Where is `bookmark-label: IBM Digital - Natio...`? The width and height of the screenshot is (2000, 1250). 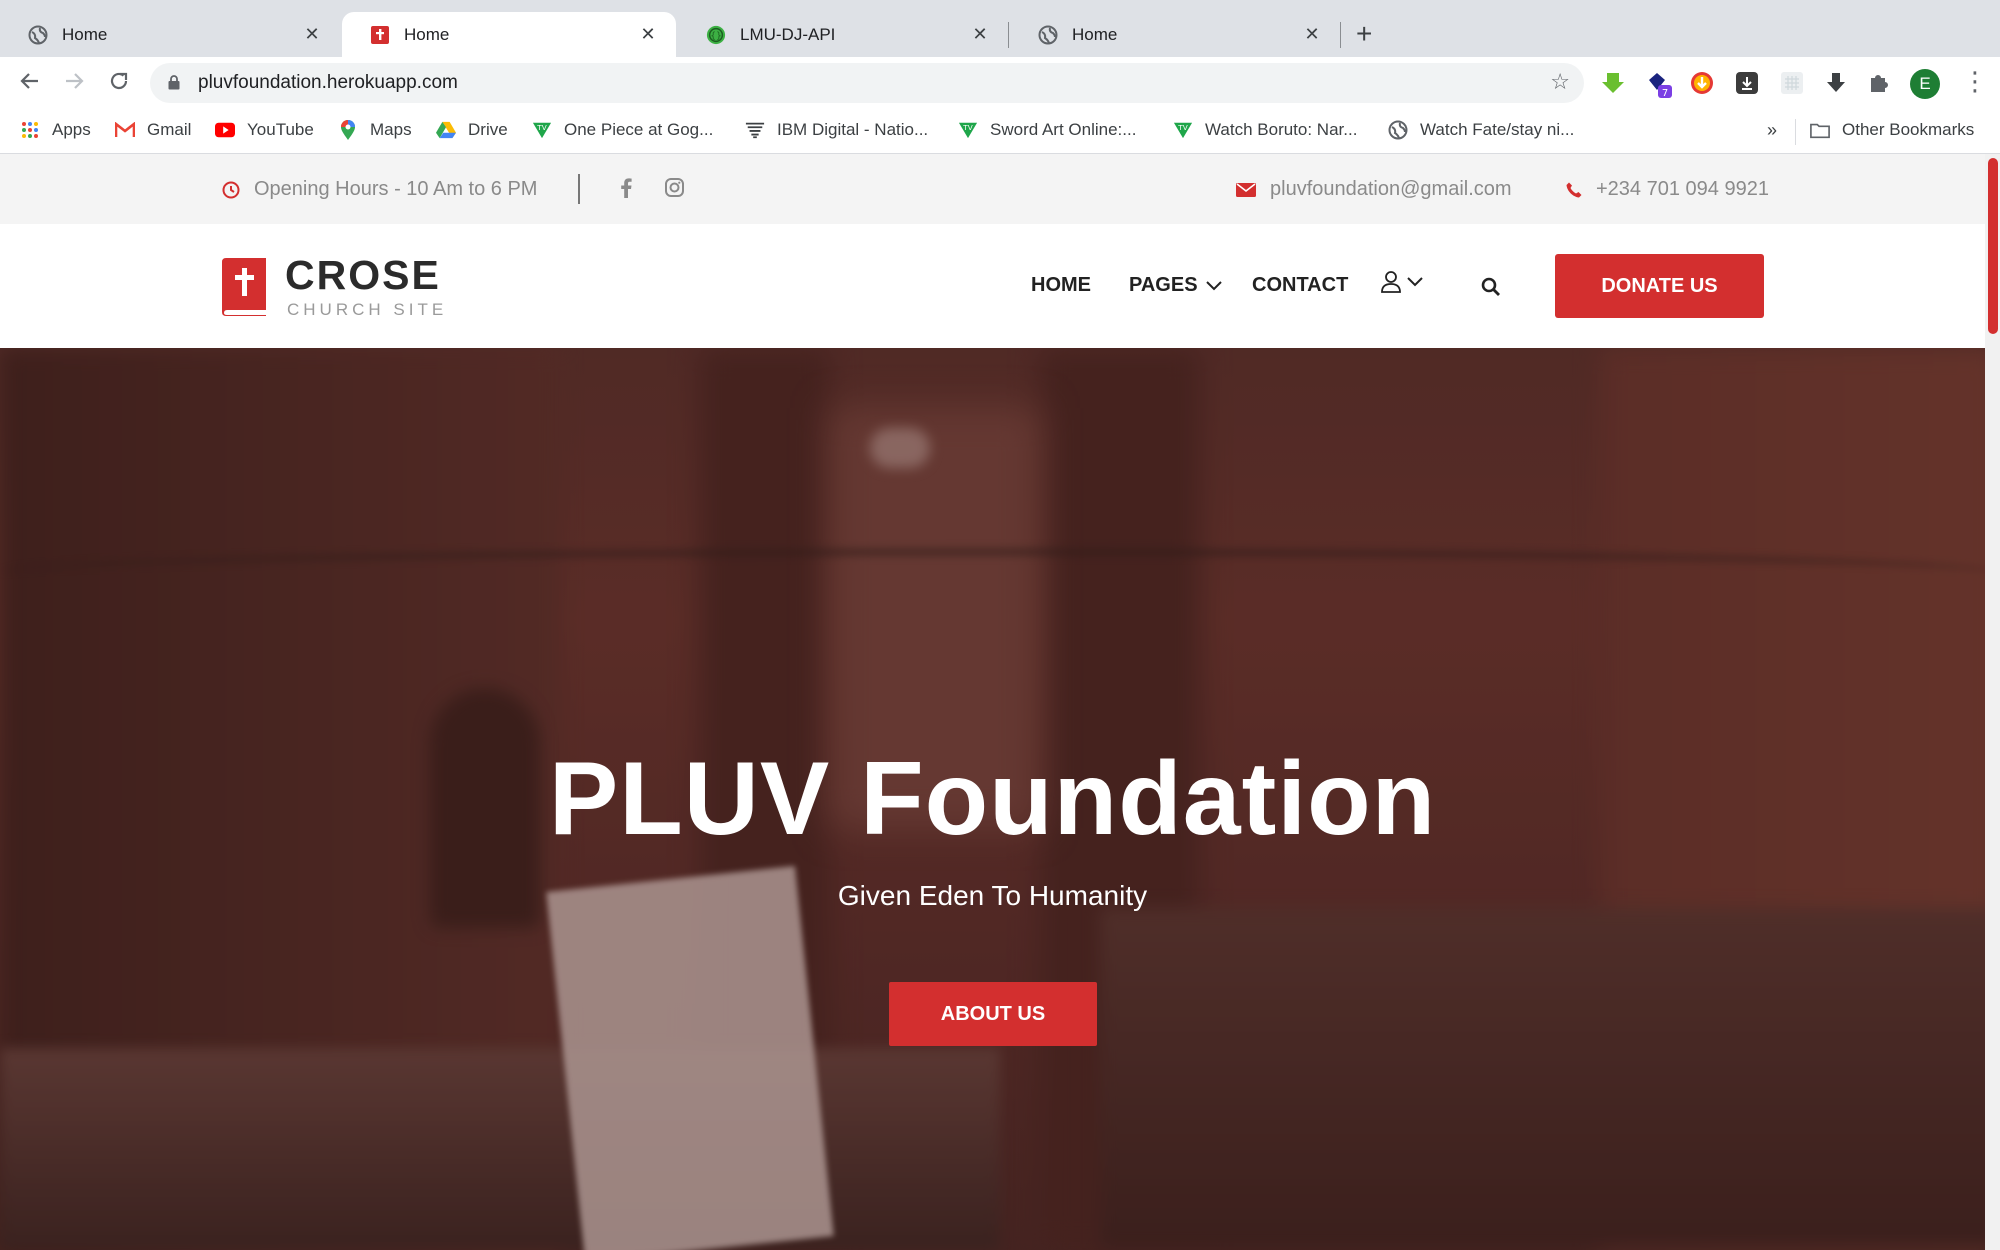
bookmark-label: IBM Digital - Natio... is located at coordinates (853, 129).